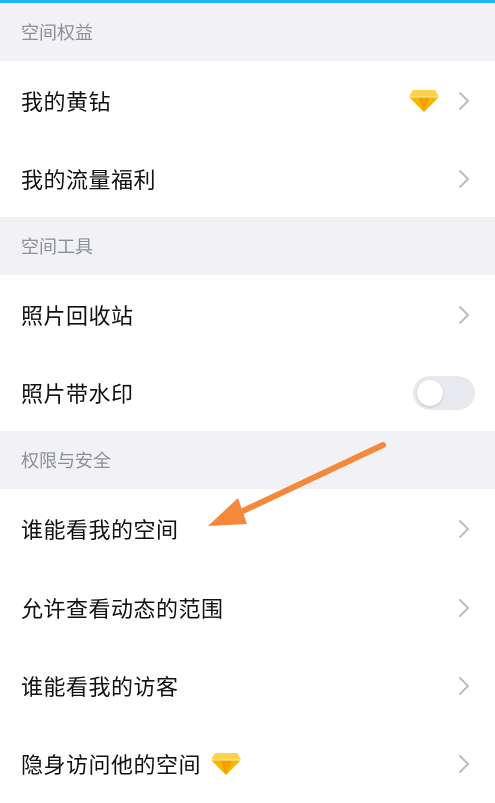 The height and width of the screenshot is (803, 495). I want to click on section-title: 权限与安全, so click(66, 461).